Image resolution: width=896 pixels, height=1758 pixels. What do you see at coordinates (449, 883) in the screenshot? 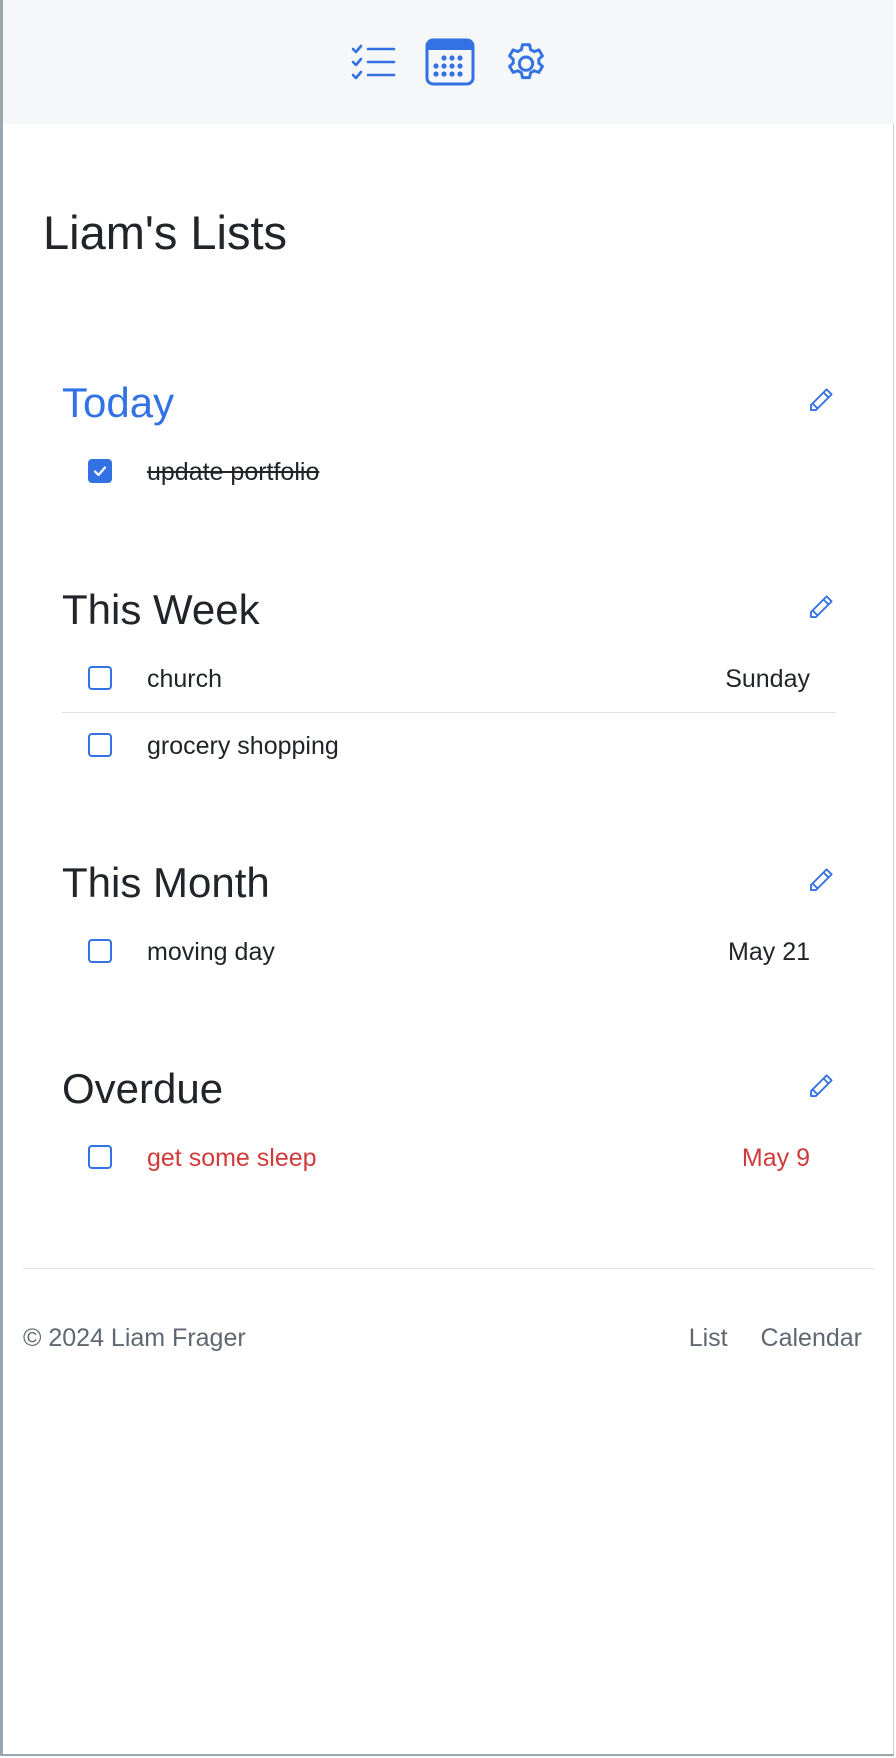
I see `section-header: This Month` at bounding box center [449, 883].